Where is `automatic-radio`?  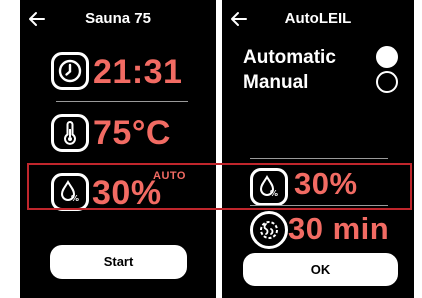
automatic-radio is located at coordinates (387, 57).